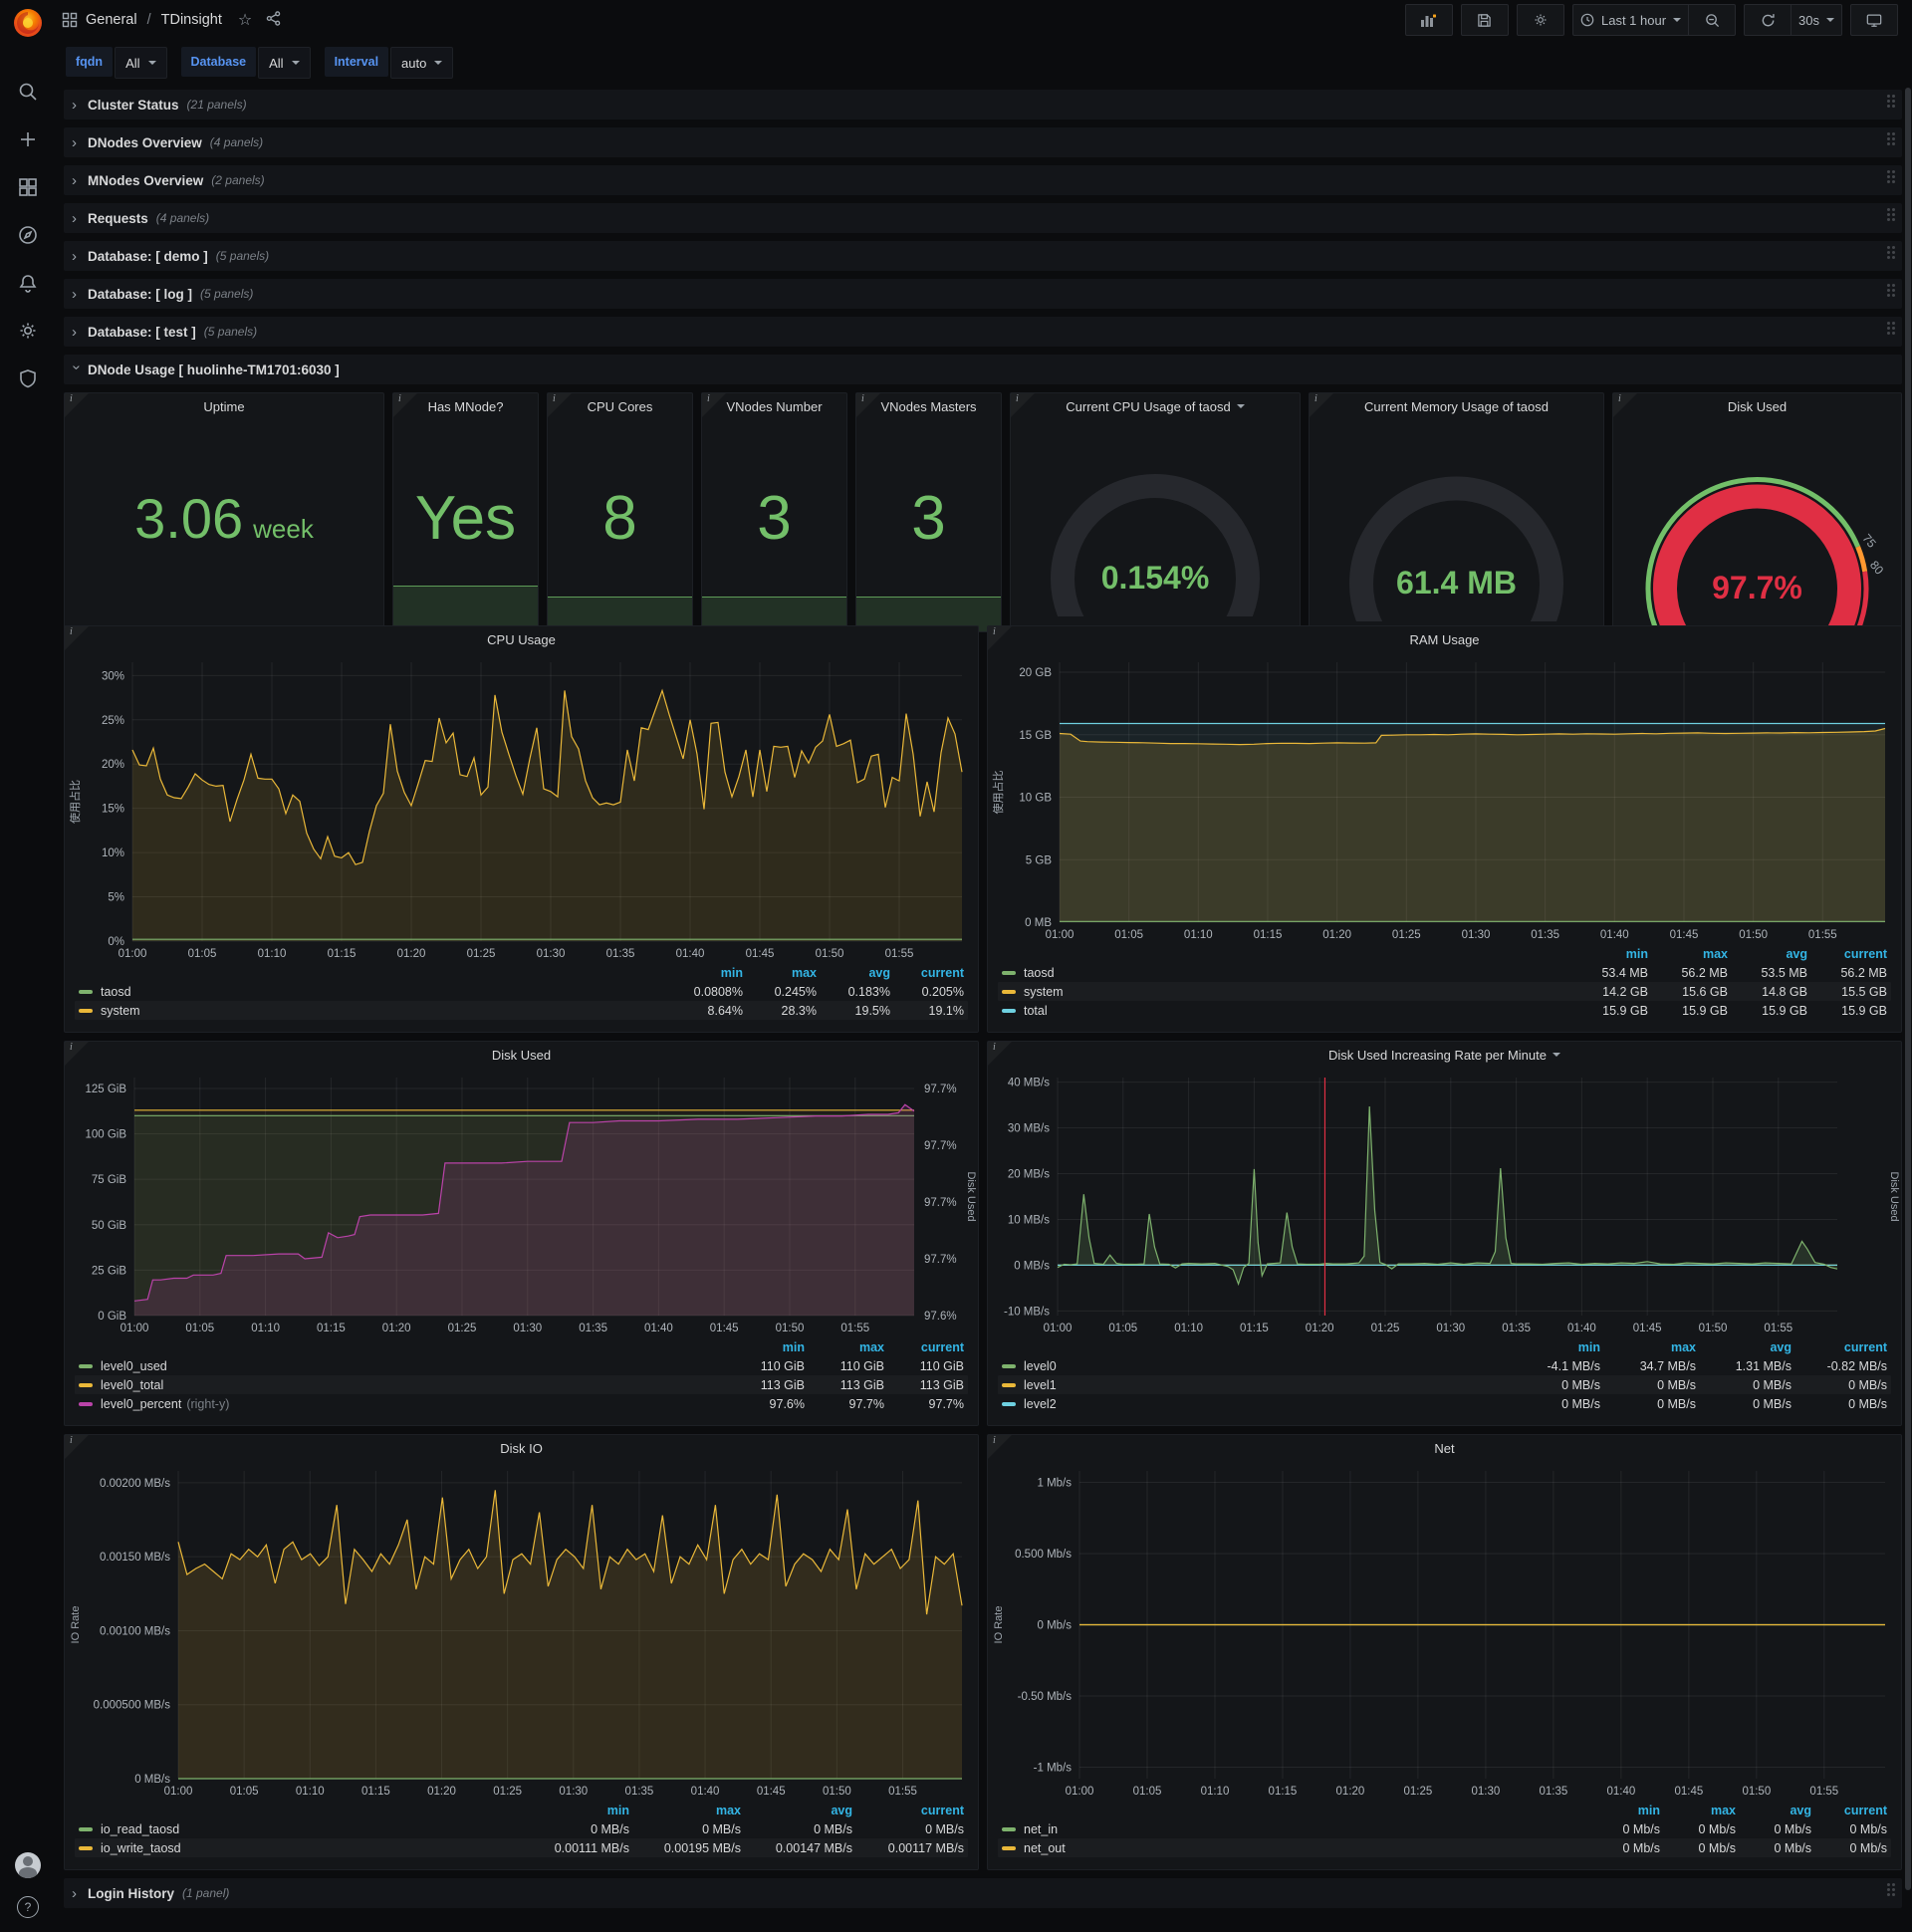 The width and height of the screenshot is (1912, 1932). Describe the element at coordinates (28, 92) in the screenshot. I see `search-icon` at that location.